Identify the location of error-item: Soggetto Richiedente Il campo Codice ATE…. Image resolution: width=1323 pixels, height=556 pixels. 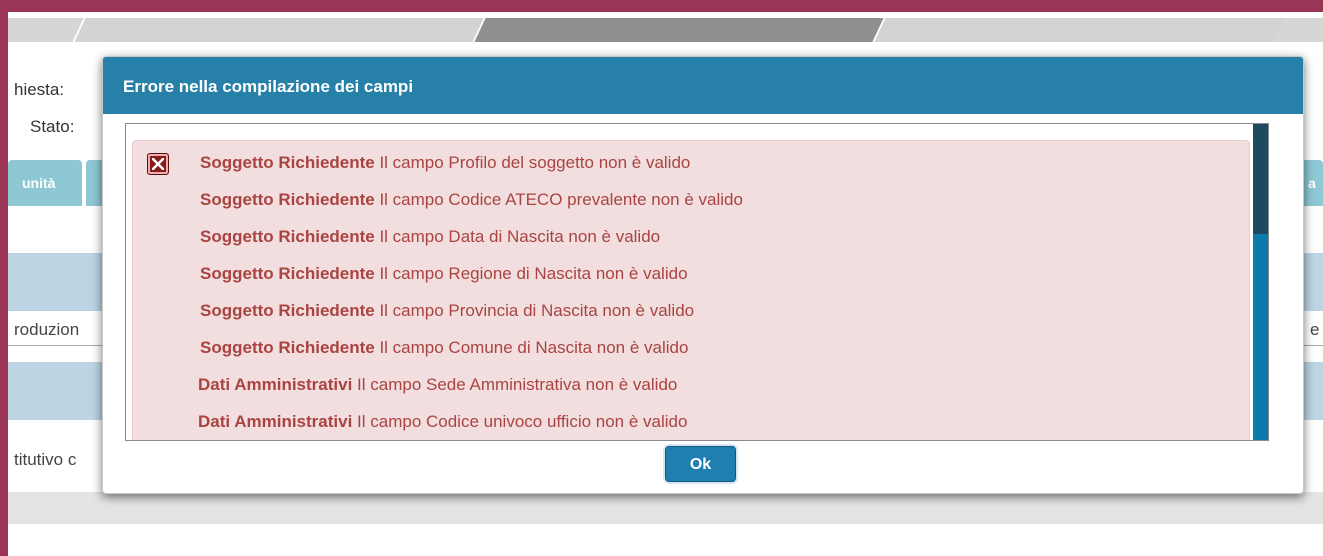
(471, 200).